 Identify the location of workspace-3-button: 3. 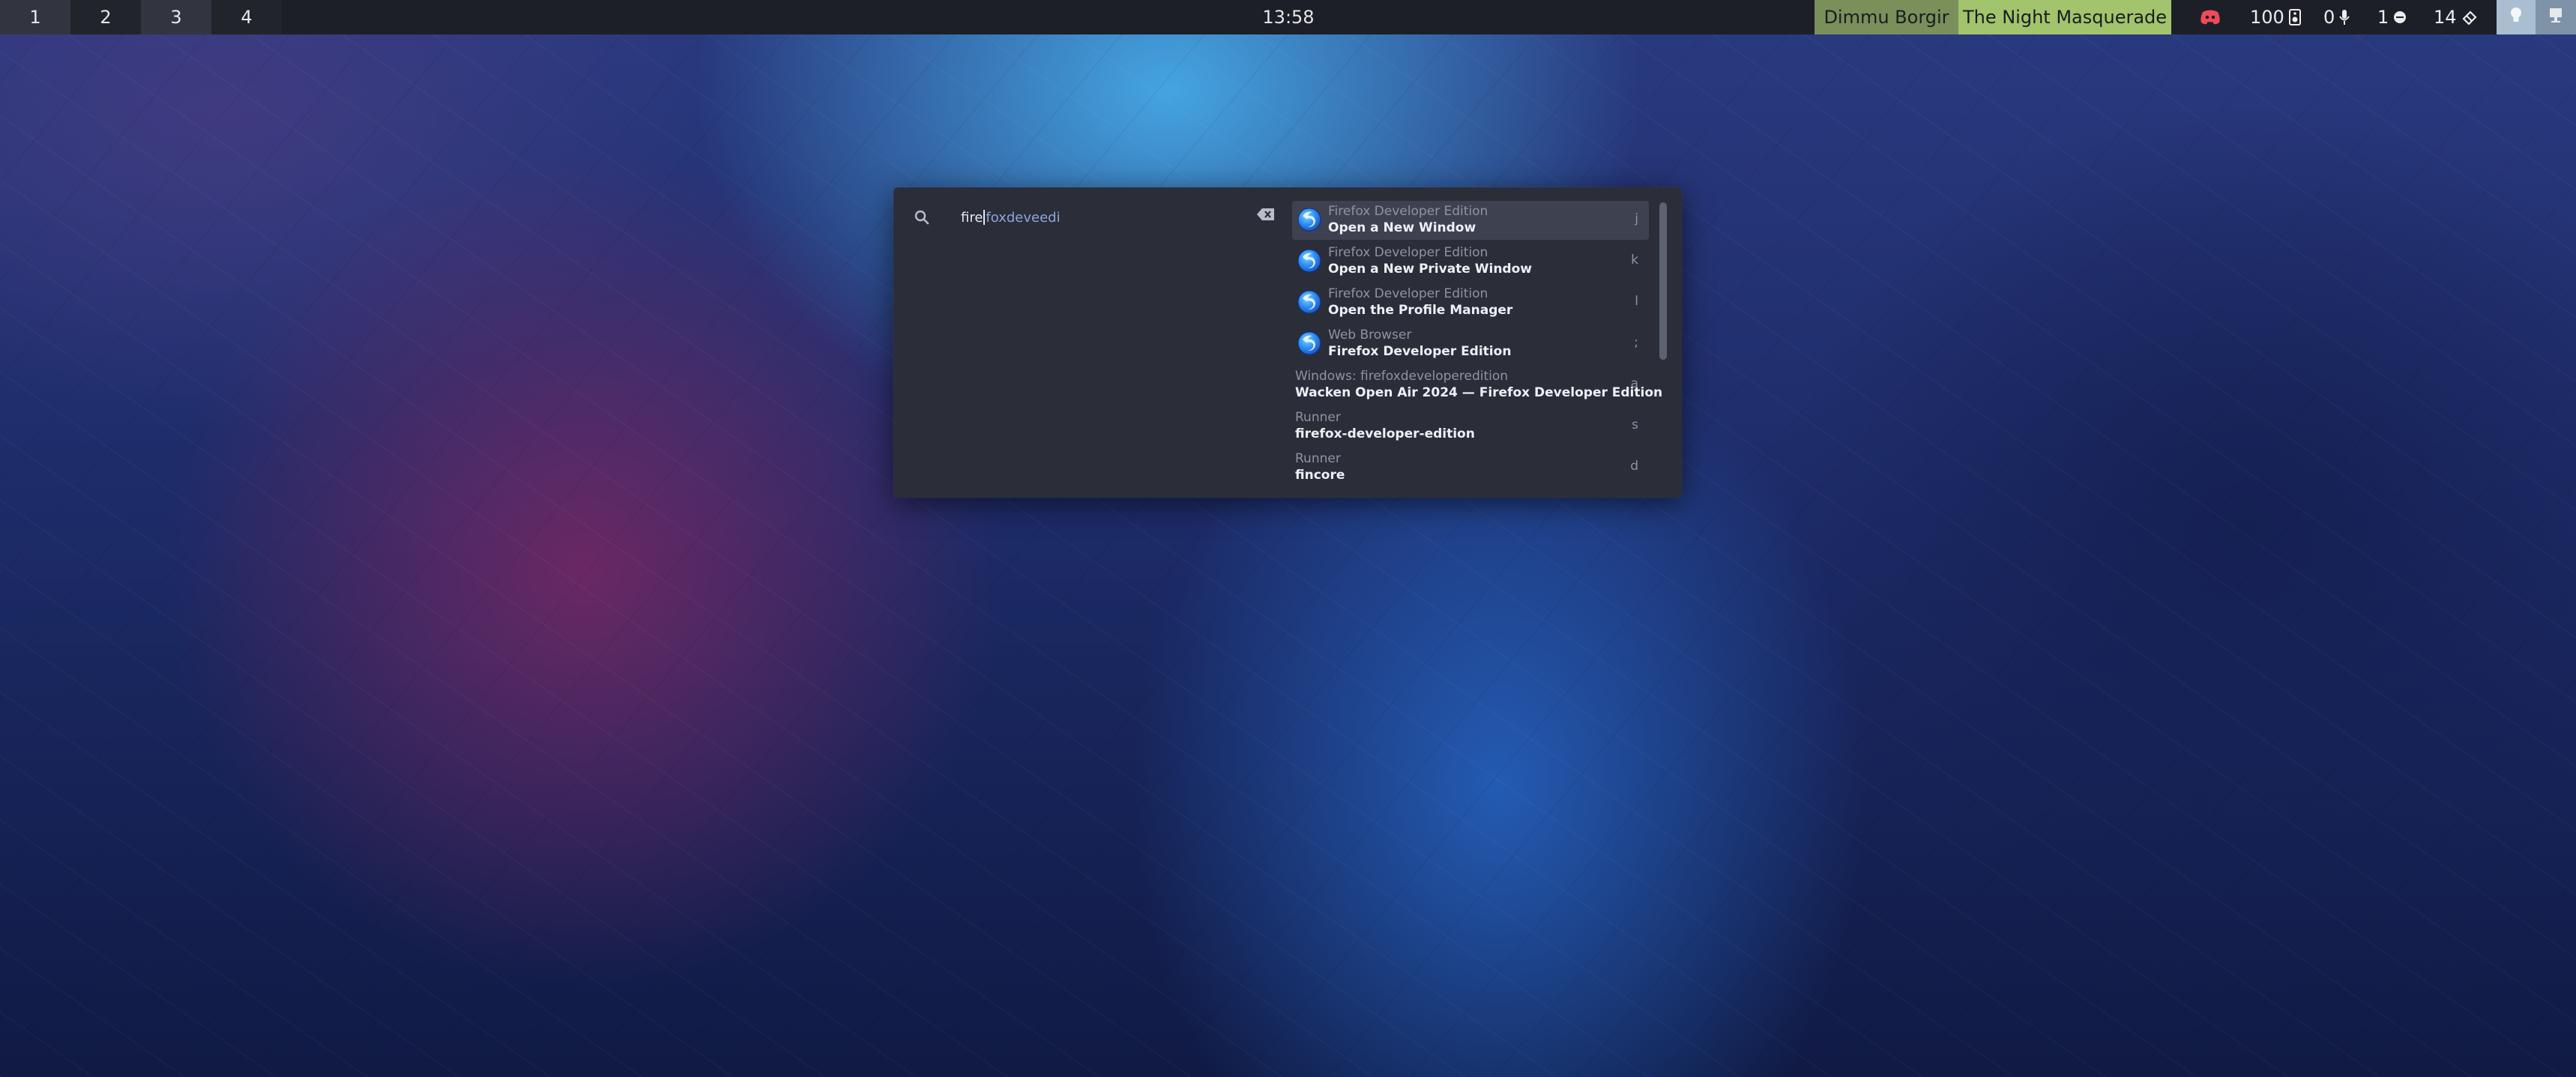
(176, 17).